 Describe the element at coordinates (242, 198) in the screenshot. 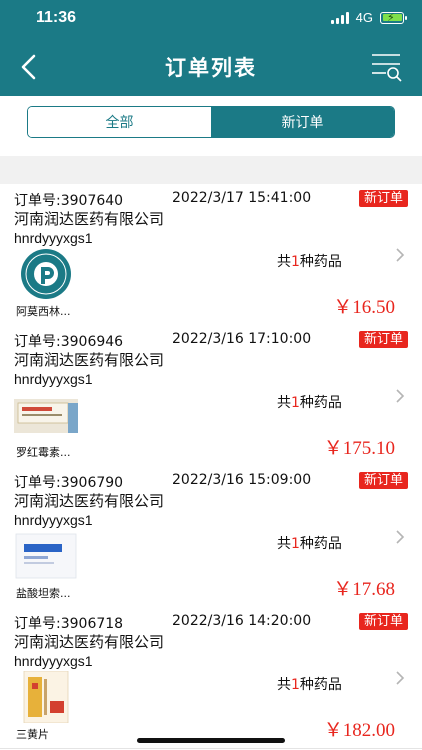

I see `order-datetime: 2022/3/17 15:41:00` at that location.